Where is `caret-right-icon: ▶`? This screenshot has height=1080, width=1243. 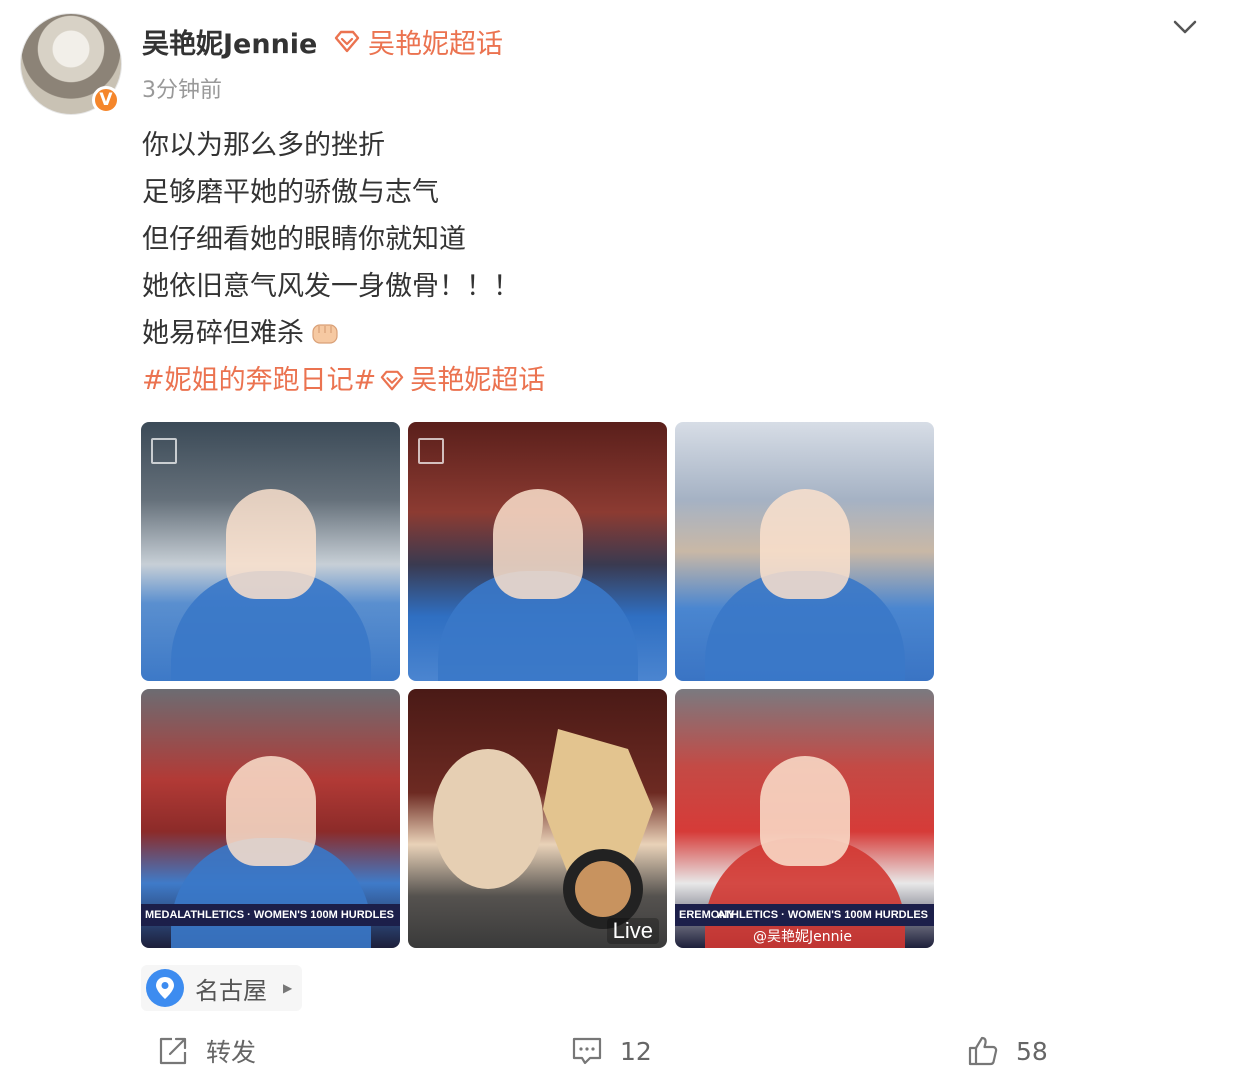 caret-right-icon: ▶ is located at coordinates (288, 988).